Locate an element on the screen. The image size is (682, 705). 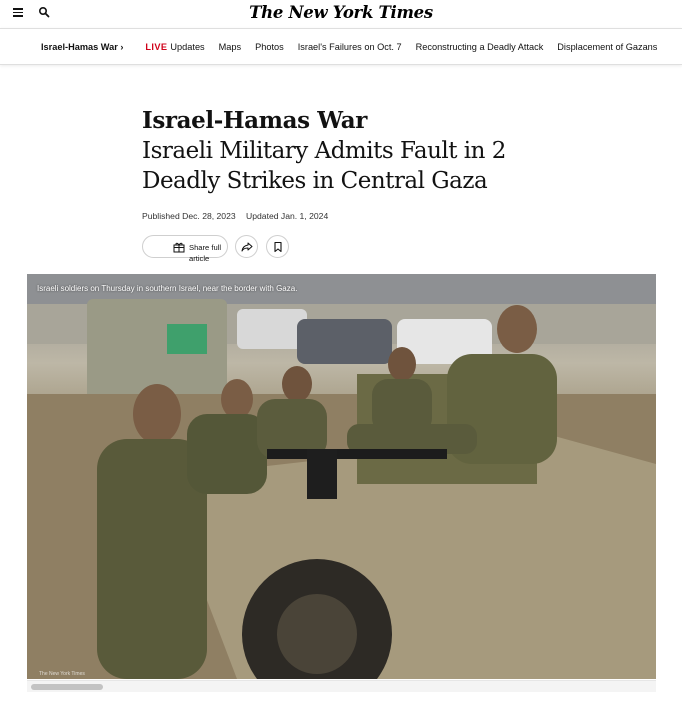
nav-item-reconstructing-attack: Reconstructing a Deadly Attack is located at coordinates (480, 47).